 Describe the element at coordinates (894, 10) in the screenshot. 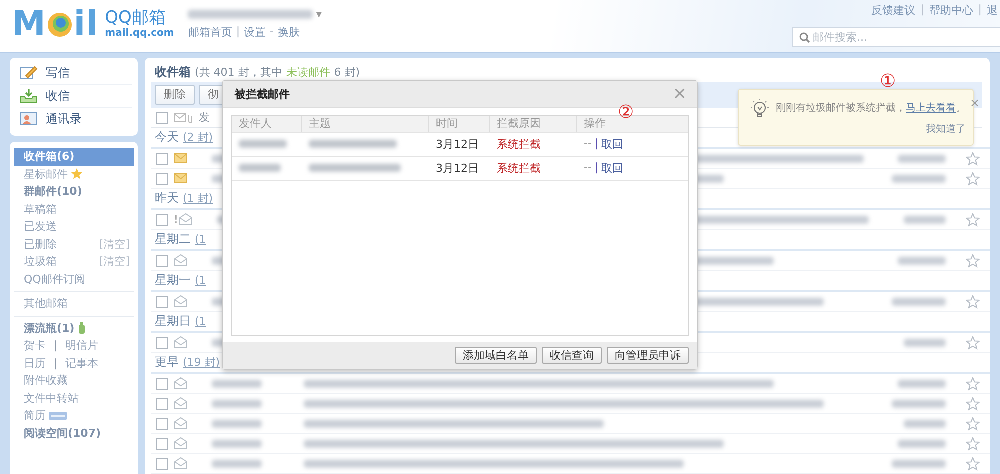

I see `top-link: 反馈建议` at that location.